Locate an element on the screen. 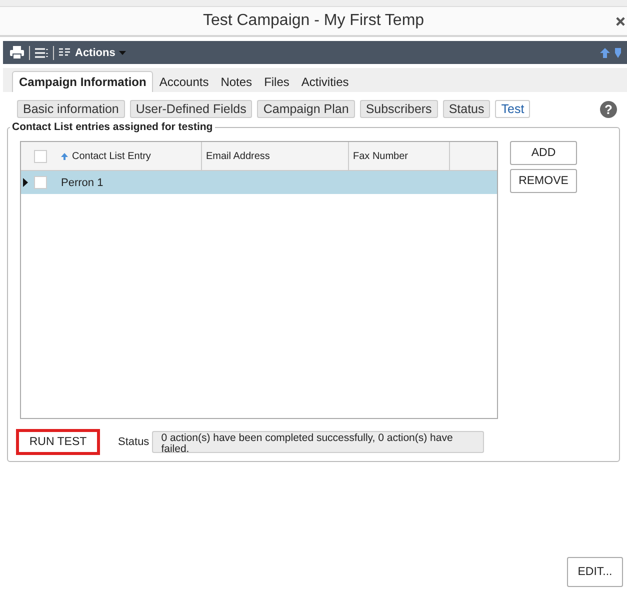 Image resolution: width=627 pixels, height=595 pixels. sub-tab: Test is located at coordinates (512, 109).